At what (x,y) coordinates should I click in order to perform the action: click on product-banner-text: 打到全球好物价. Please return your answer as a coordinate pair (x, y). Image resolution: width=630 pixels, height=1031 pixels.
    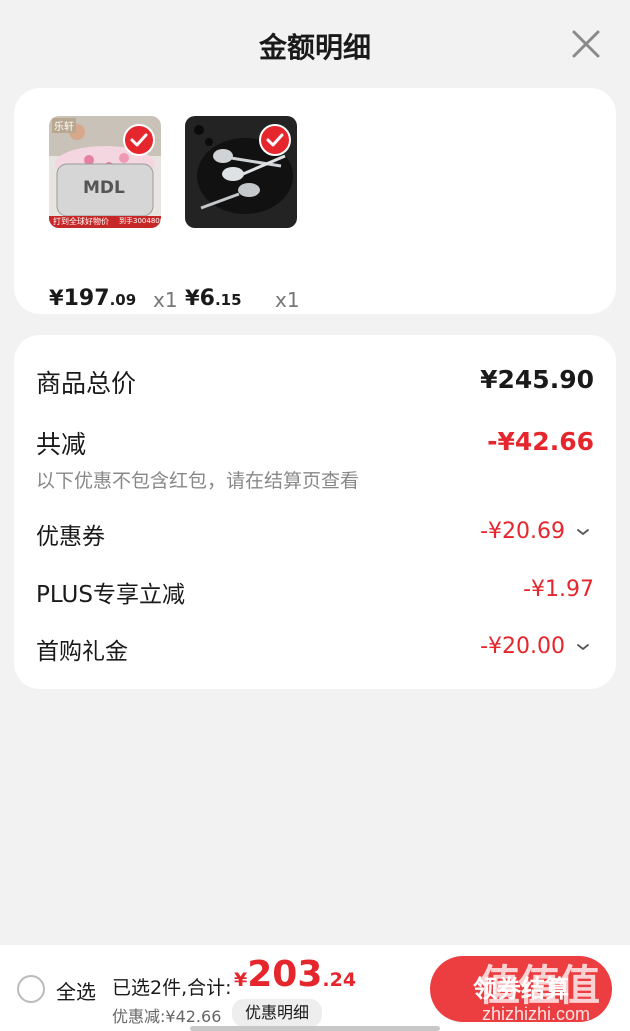
    Looking at the image, I should click on (81, 221).